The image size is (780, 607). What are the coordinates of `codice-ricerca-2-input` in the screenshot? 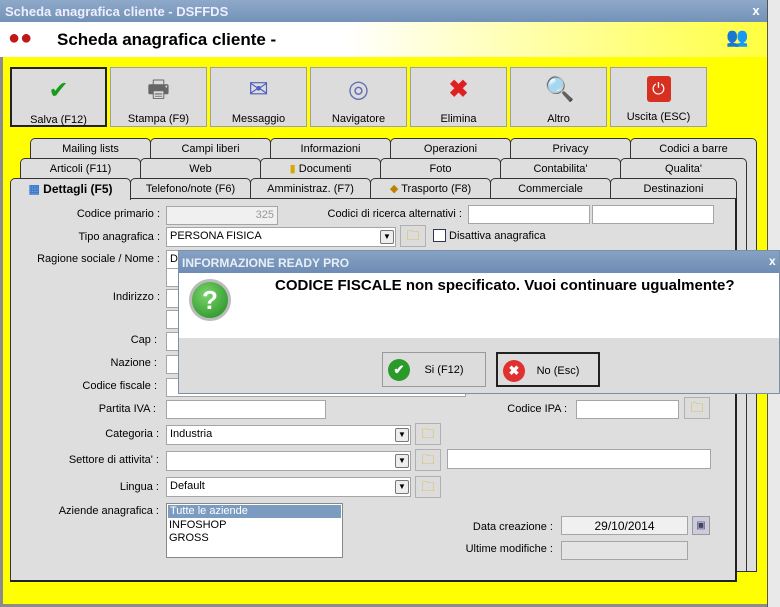 It's located at (653, 214).